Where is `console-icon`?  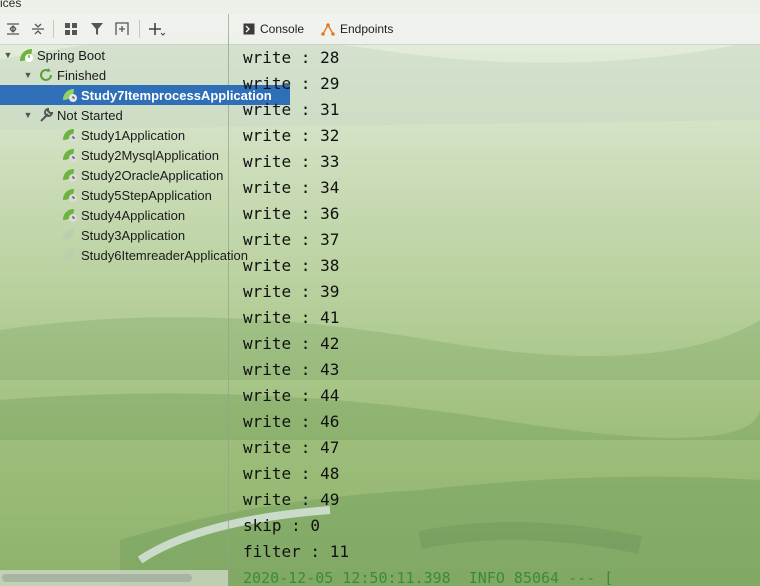
console-icon is located at coordinates (249, 29).